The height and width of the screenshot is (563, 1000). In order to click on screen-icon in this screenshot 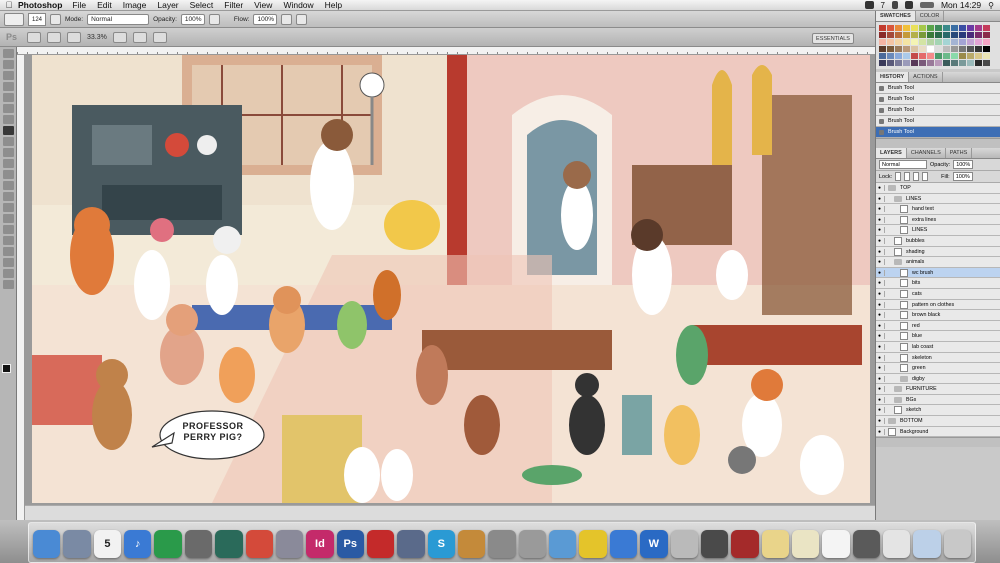, I will do `click(745, 544)`.